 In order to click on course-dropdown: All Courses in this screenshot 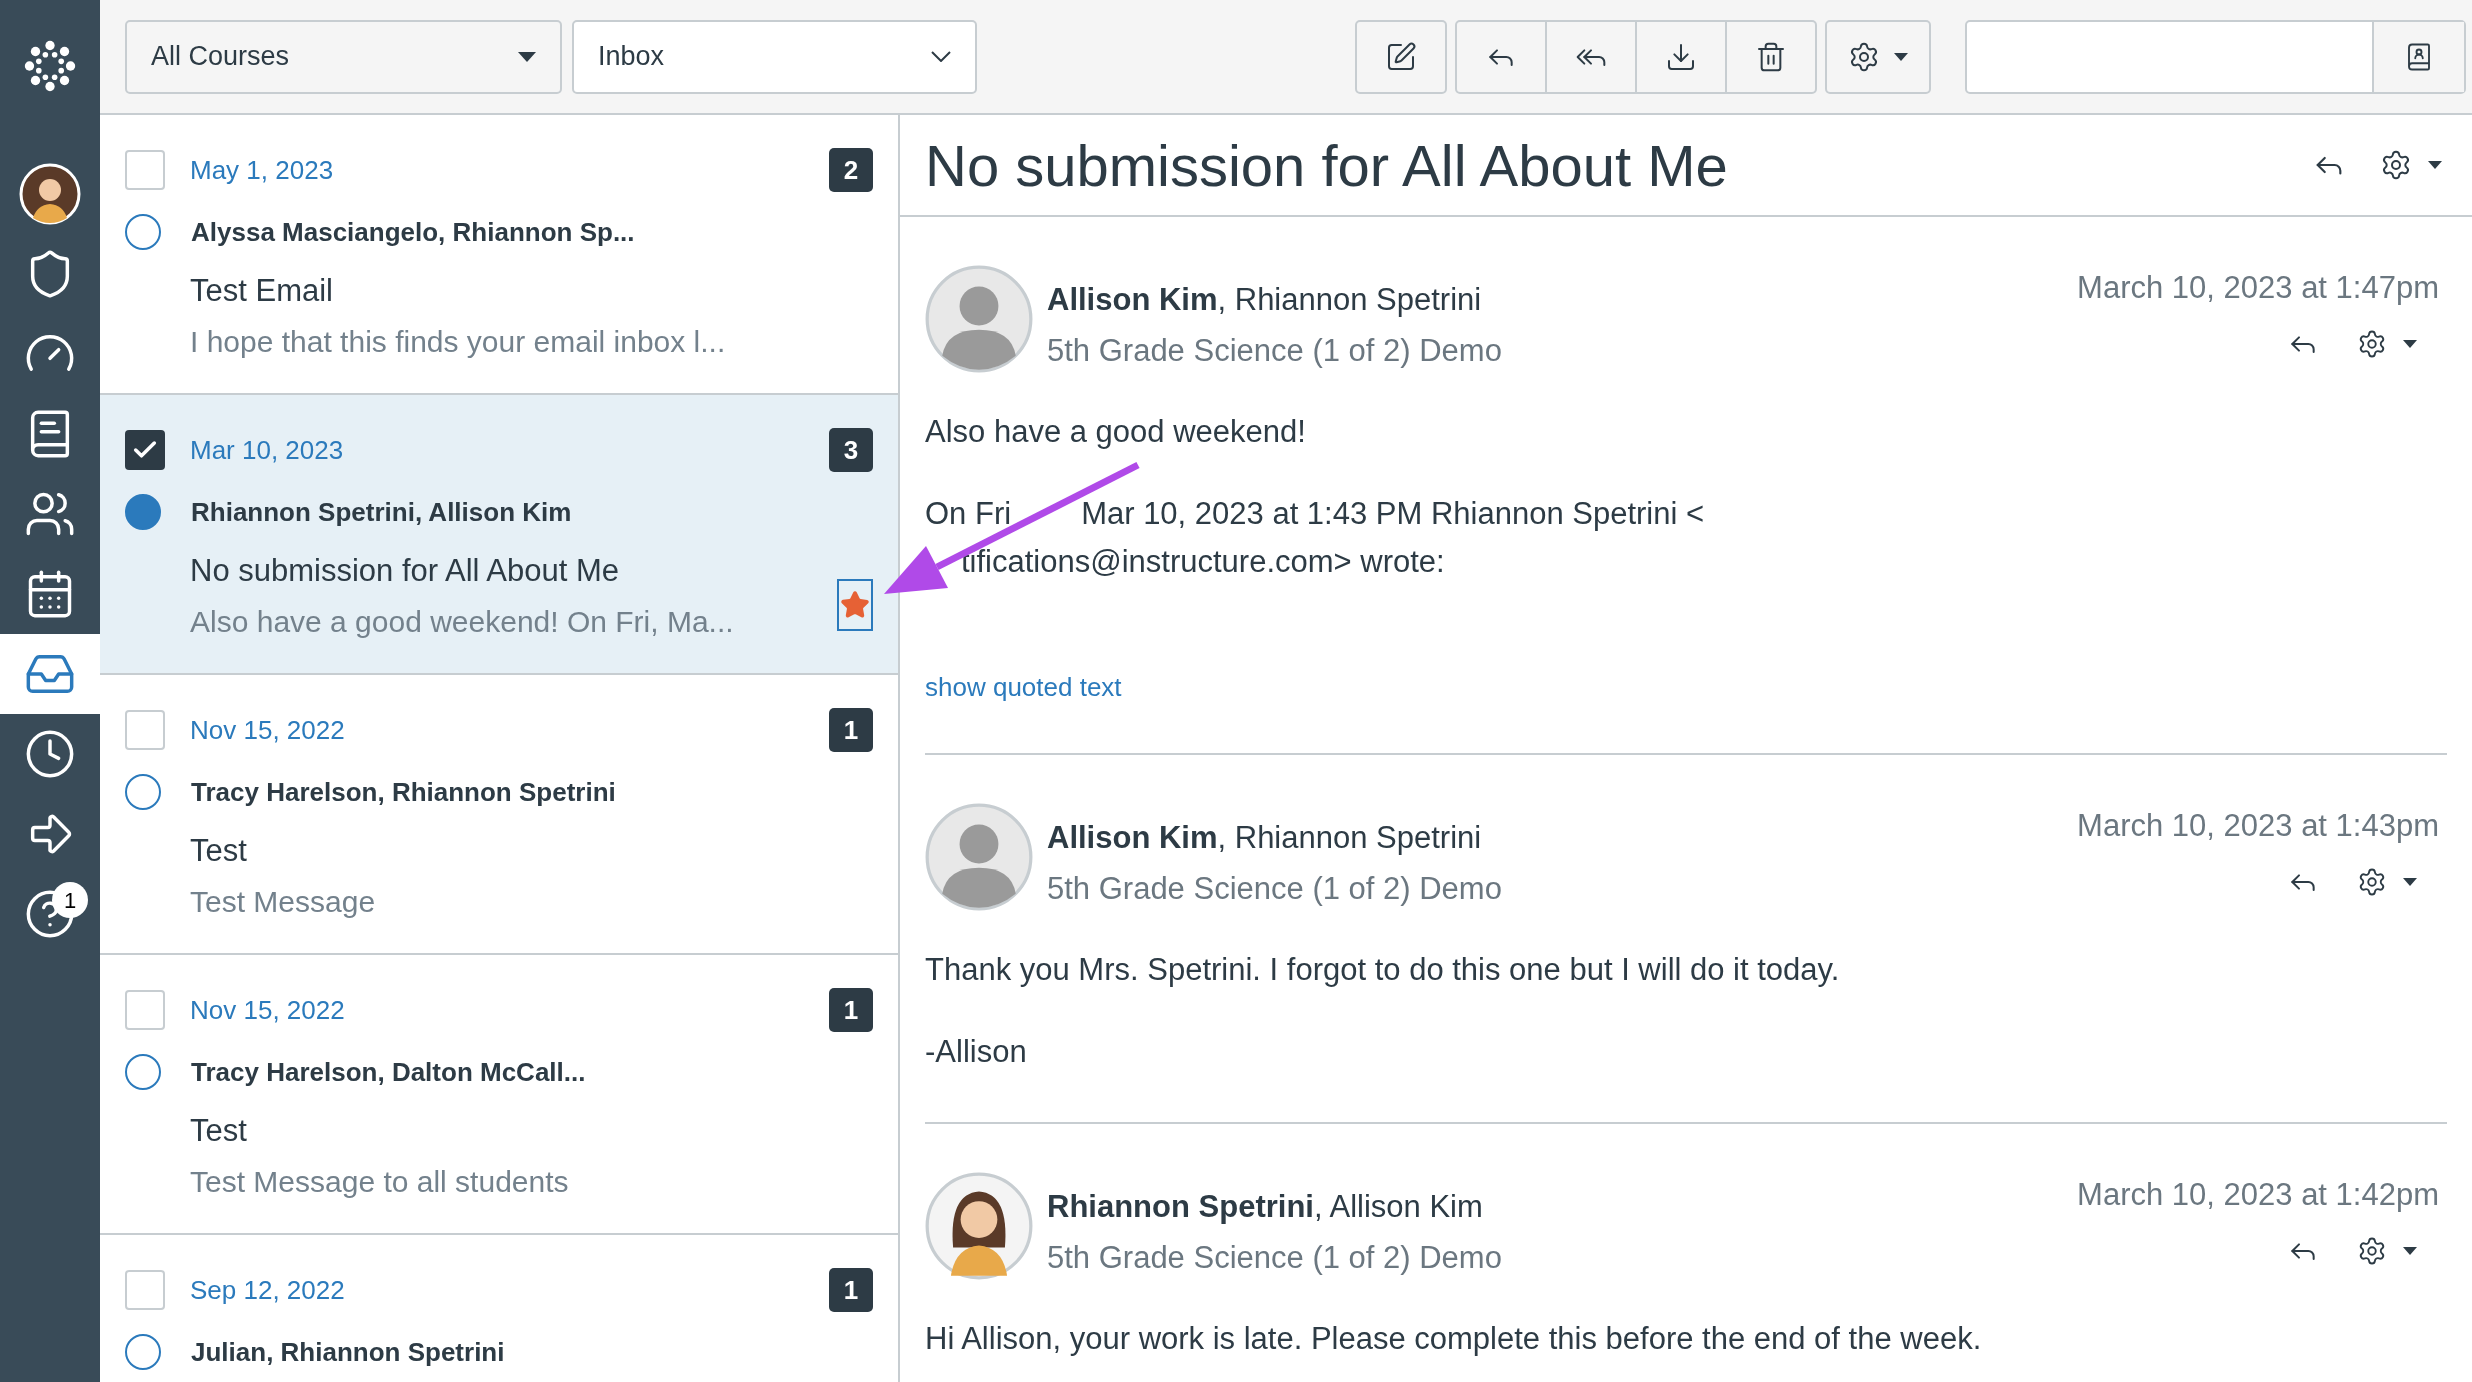, I will do `click(343, 56)`.